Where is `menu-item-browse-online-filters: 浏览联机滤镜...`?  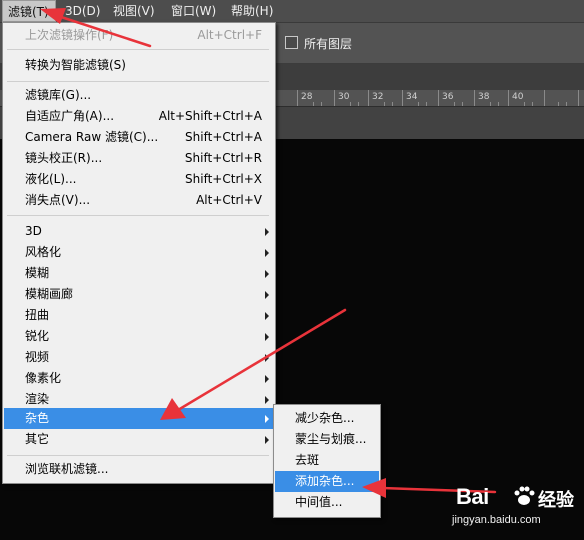
menu-item-browse-online-filters: 浏览联机滤镜... is located at coordinates (139, 469).